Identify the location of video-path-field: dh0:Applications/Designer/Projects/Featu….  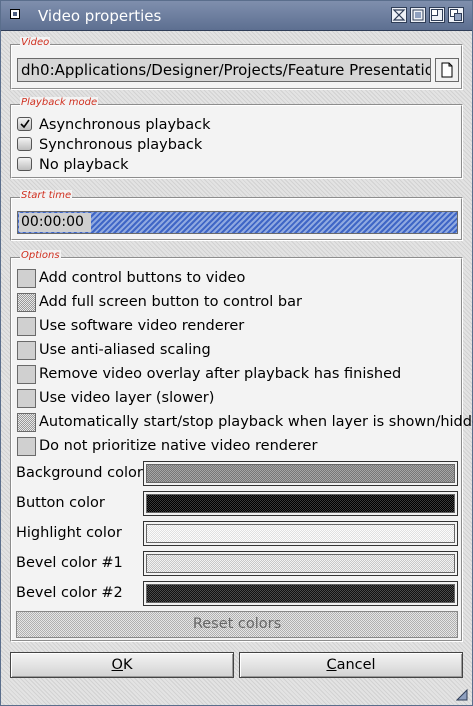
(224, 70).